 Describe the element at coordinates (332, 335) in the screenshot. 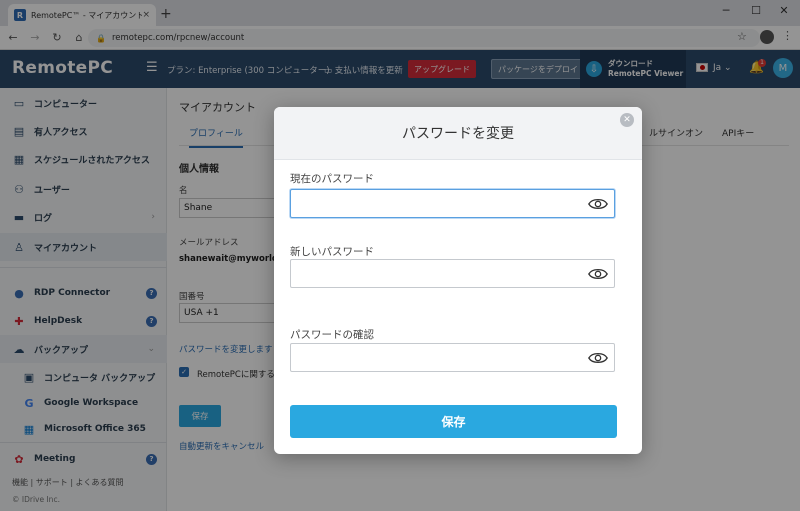

I see `confirm-password-label: パスワードの確認` at that location.